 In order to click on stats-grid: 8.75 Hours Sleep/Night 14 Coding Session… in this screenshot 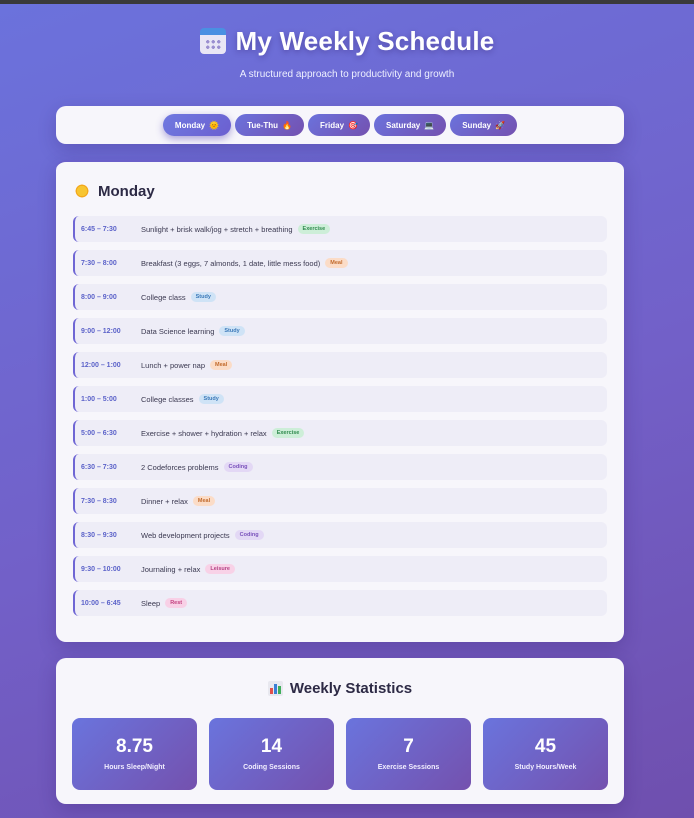, I will do `click(340, 754)`.